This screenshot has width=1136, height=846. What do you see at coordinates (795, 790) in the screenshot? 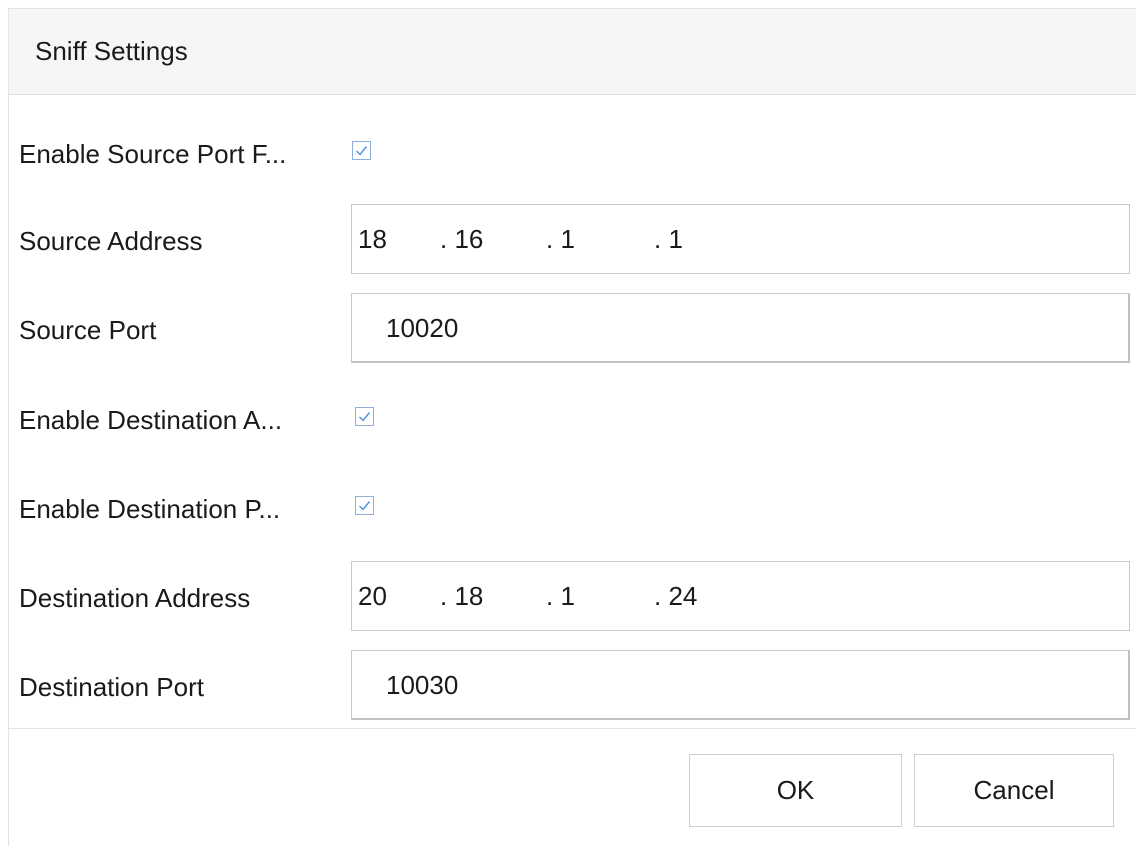
I see `ok-button: OK` at bounding box center [795, 790].